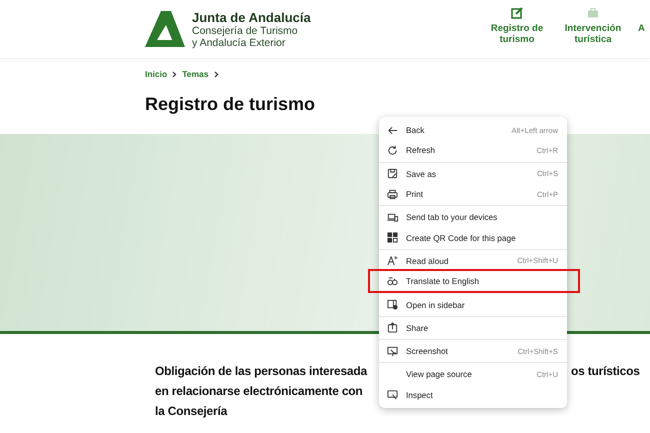 The height and width of the screenshot is (433, 650). I want to click on breadcrumb-link: Temas, so click(195, 74).